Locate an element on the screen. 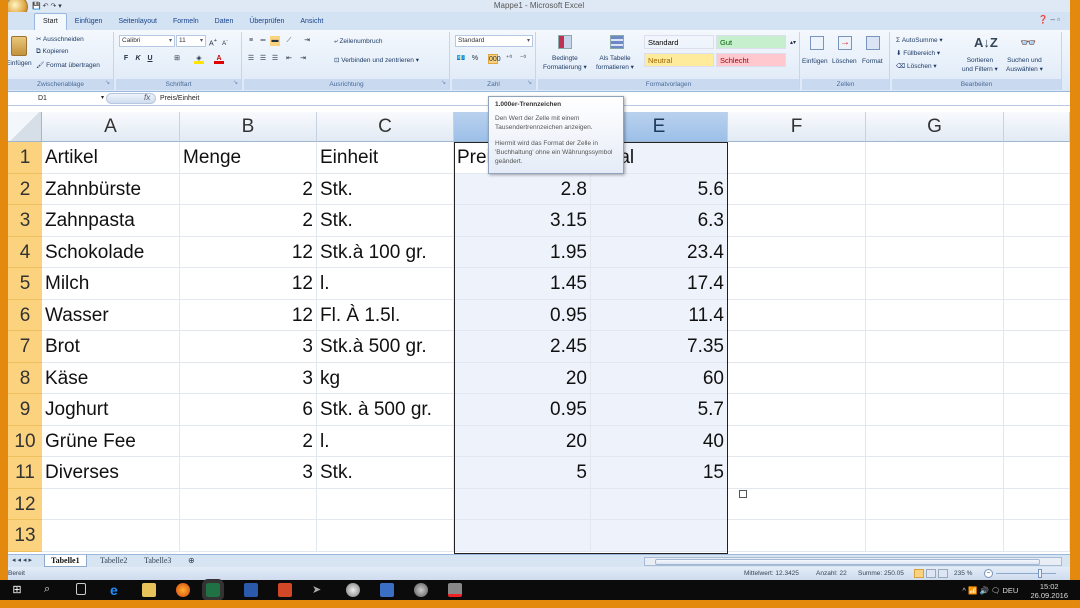  cell-C7: Stk.à 500 gr. is located at coordinates (385, 347).